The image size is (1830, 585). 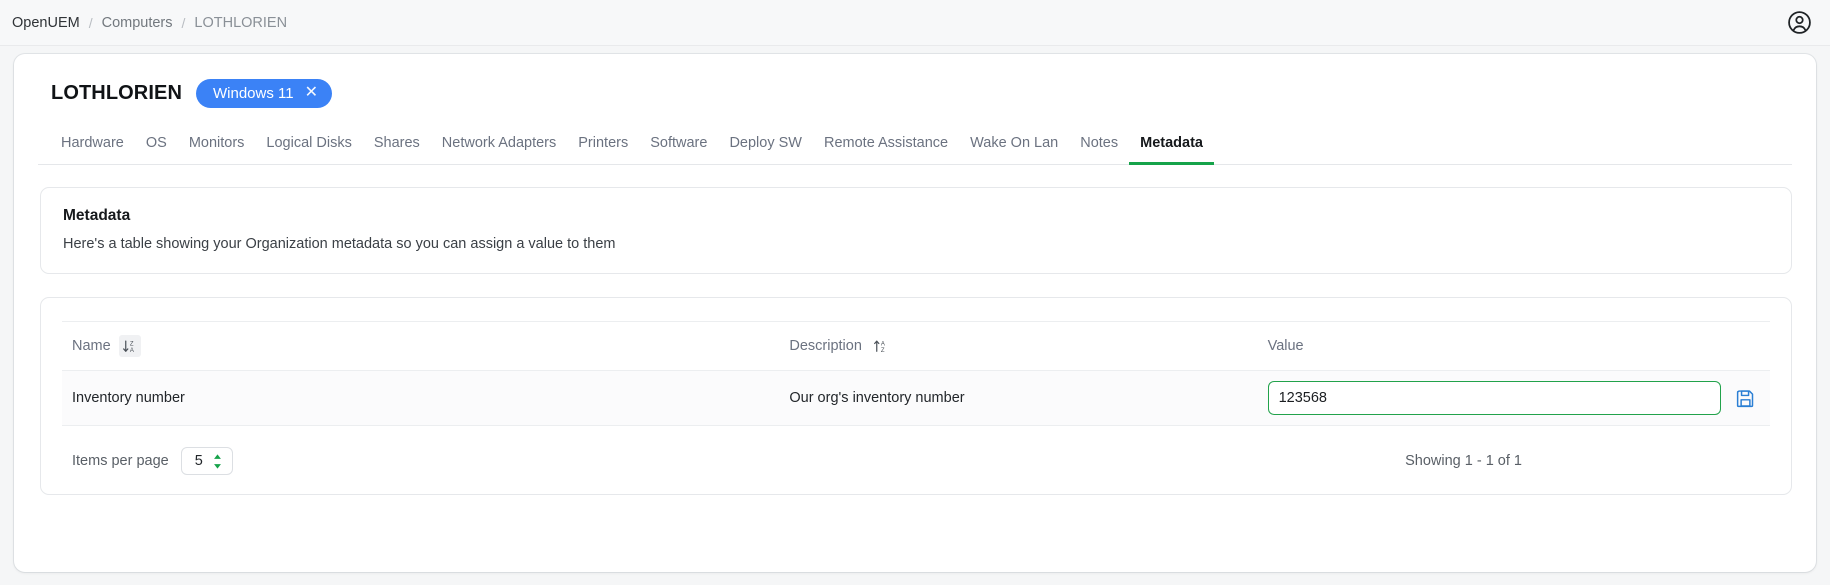 I want to click on items-per-page-group: Items per page 5, so click(x=152, y=461).